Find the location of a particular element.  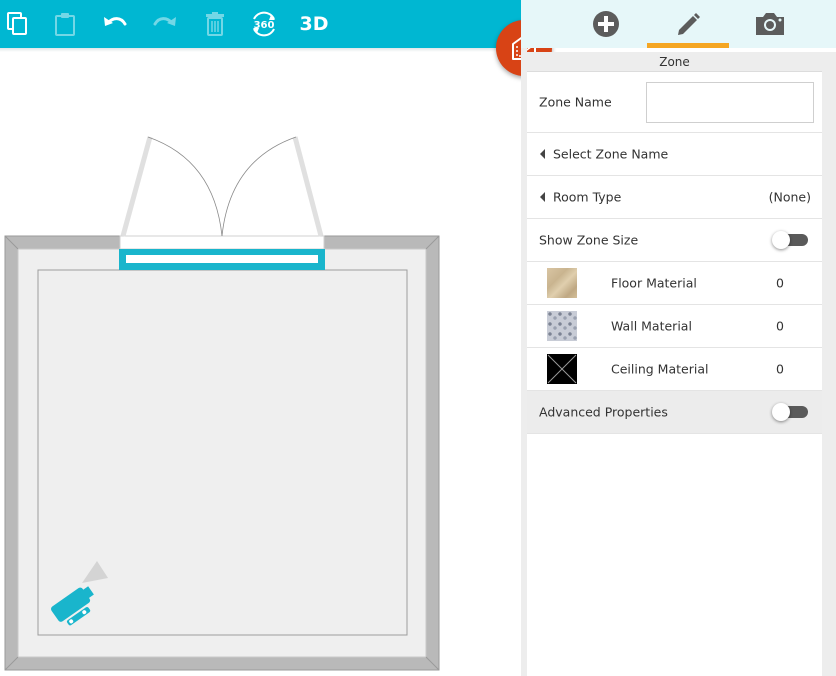

view-360-button: 360 is located at coordinates (264, 24).